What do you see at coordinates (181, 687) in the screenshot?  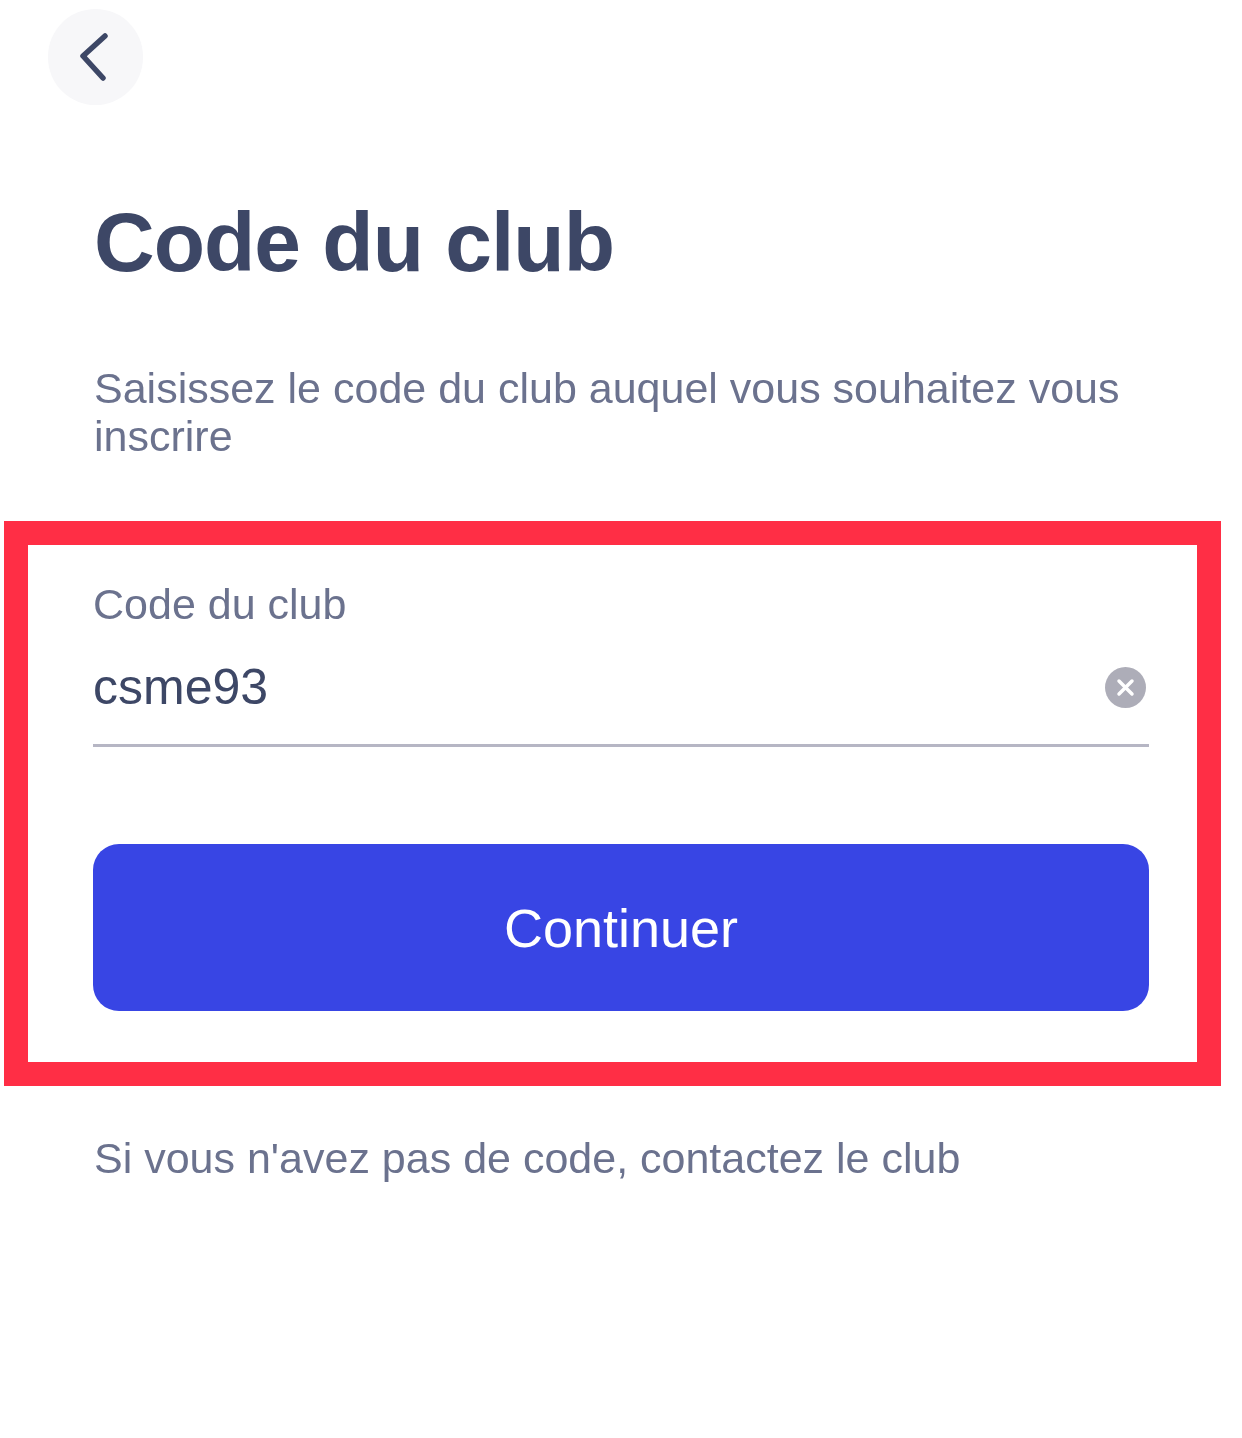 I see `field-value: csme93` at bounding box center [181, 687].